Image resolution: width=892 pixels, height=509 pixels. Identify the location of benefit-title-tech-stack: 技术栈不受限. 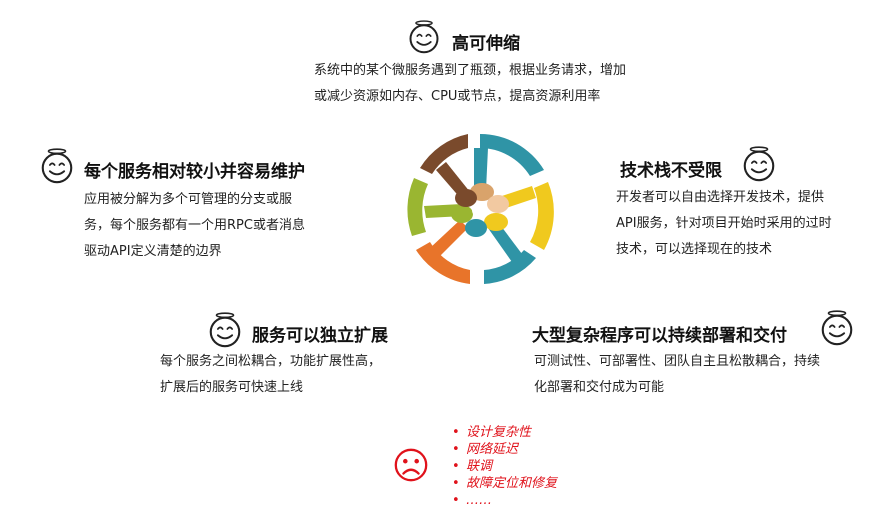
(671, 171).